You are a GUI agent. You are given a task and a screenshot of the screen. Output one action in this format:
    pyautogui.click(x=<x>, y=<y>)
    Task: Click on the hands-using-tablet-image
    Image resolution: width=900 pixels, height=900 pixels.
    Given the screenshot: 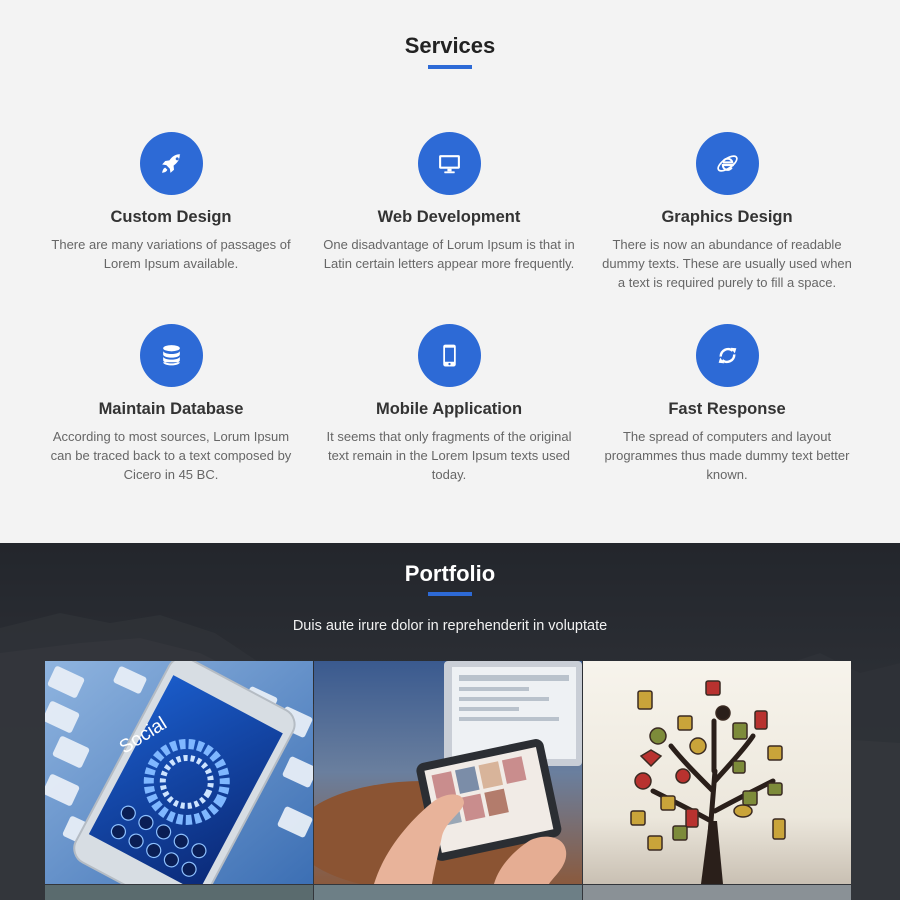 What is the action you would take?
    pyautogui.click(x=448, y=772)
    